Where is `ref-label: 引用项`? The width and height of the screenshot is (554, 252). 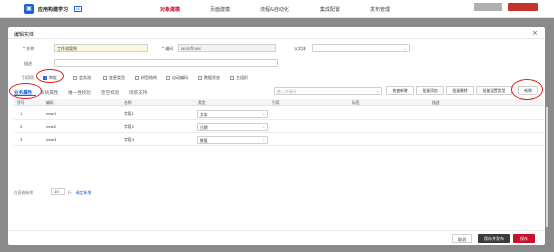
ref-label: 引用项 is located at coordinates (28, 77).